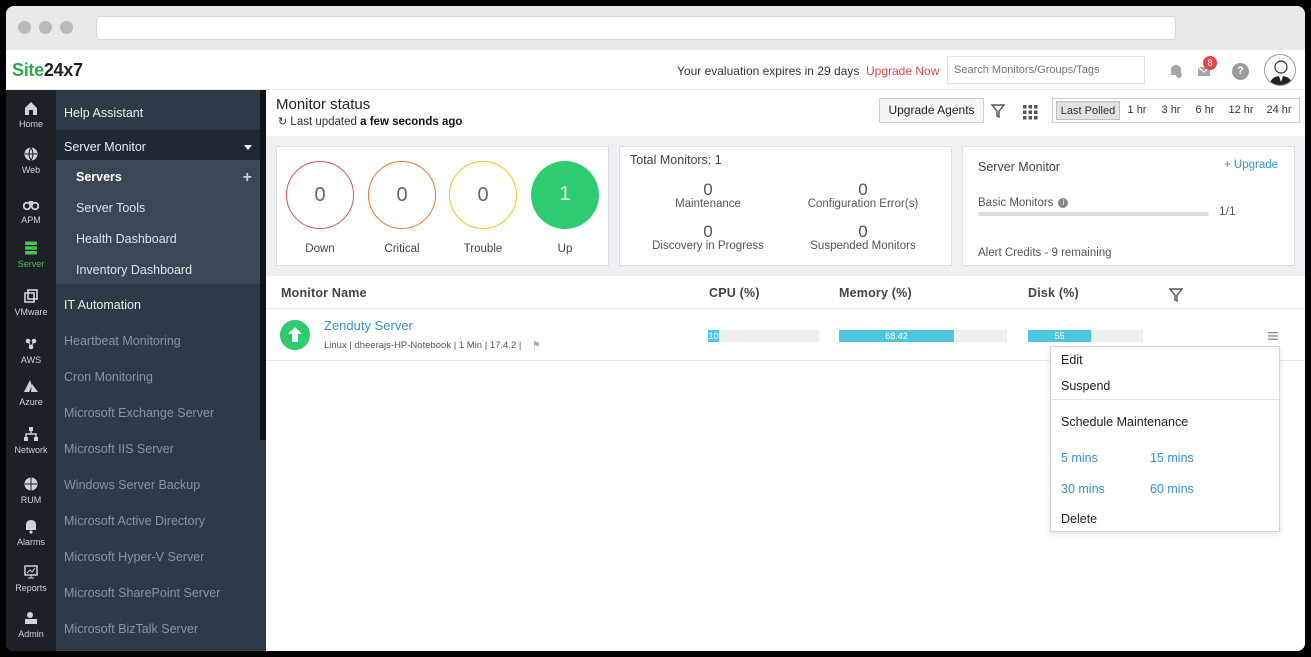  Describe the element at coordinates (31, 219) in the screenshot. I see `rail-item-apm: APM` at that location.